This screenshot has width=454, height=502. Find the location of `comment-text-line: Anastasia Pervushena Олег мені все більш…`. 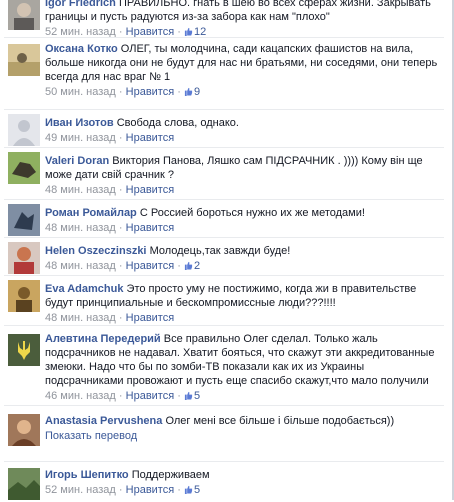

comment-text-line: Anastasia Pervushena Олег мені все більш… is located at coordinates (244, 421).